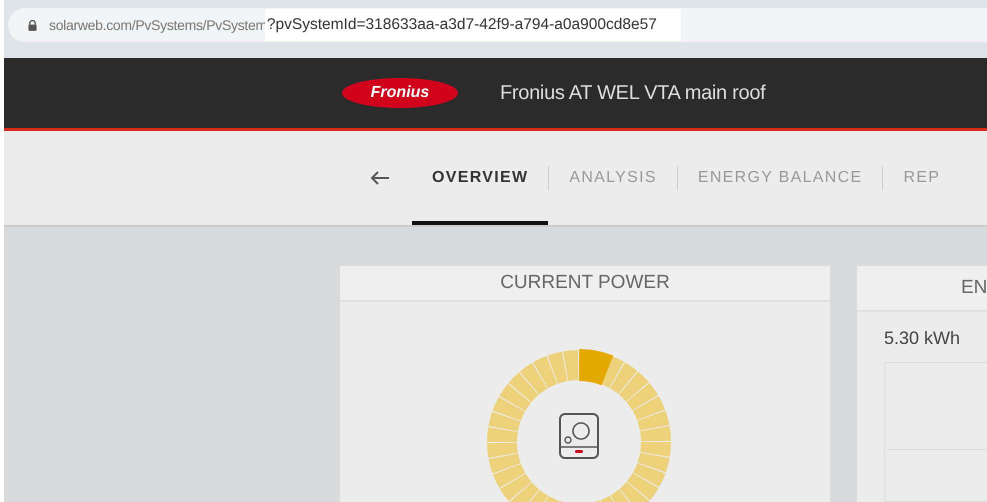 This screenshot has height=502, width=987. Describe the element at coordinates (922, 338) in the screenshot. I see `energy-value: 5.30 kWh` at that location.